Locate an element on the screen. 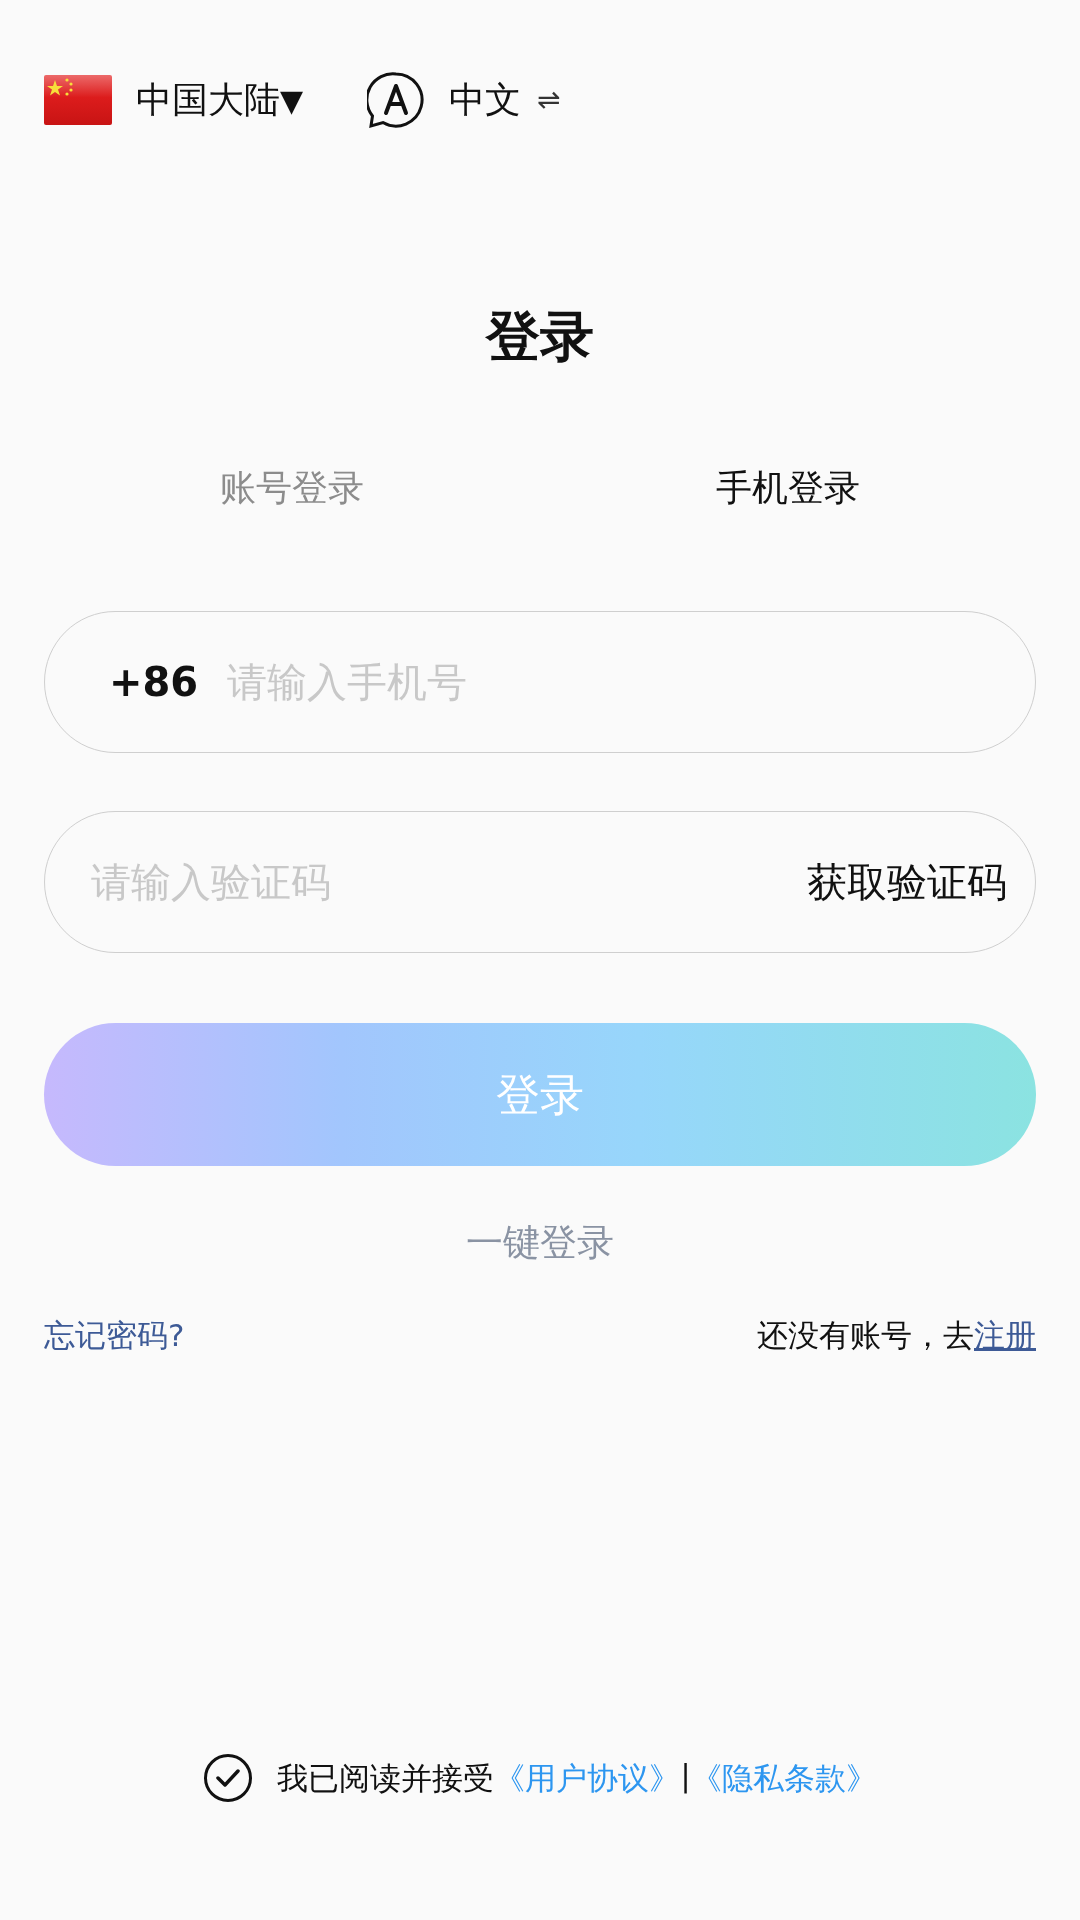  register-link: 注册 is located at coordinates (1005, 1334).